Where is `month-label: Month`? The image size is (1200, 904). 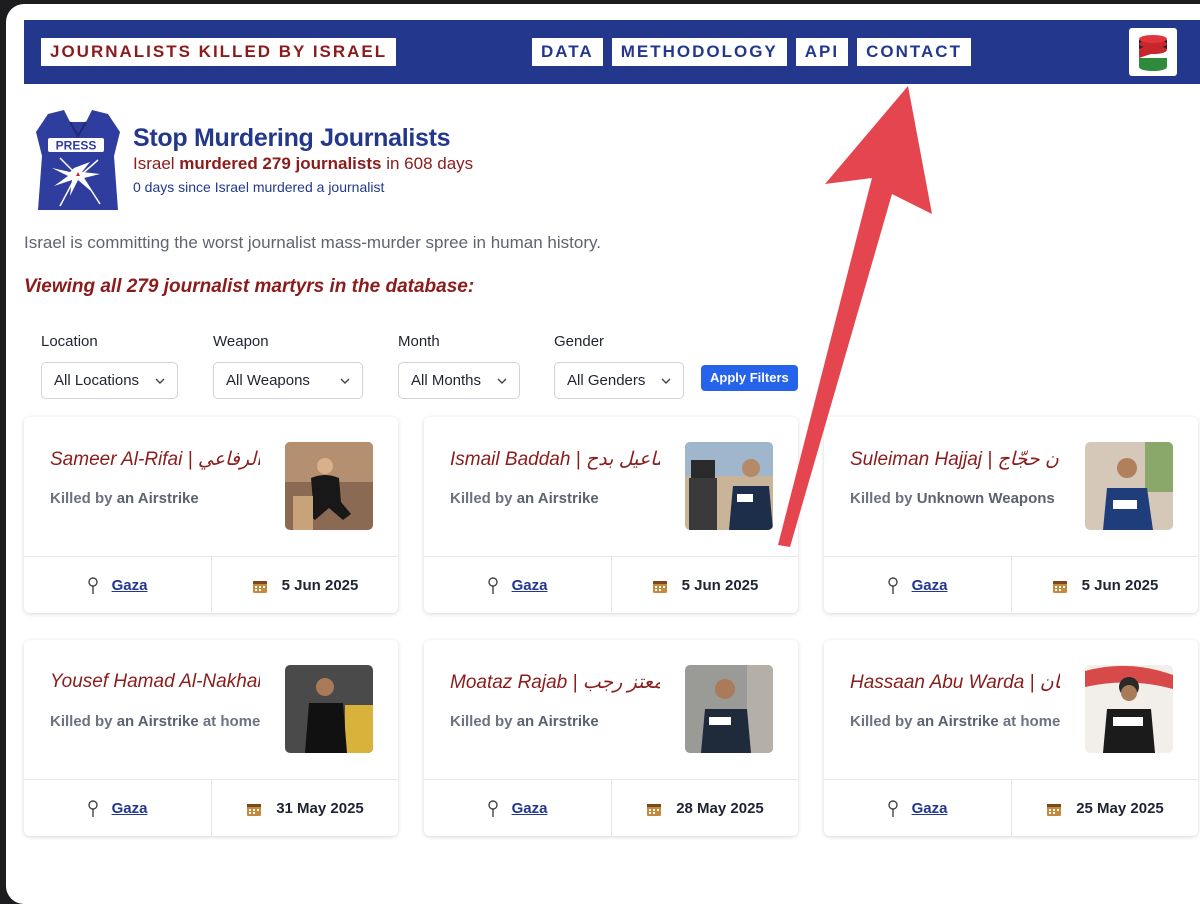
month-label: Month is located at coordinates (419, 341).